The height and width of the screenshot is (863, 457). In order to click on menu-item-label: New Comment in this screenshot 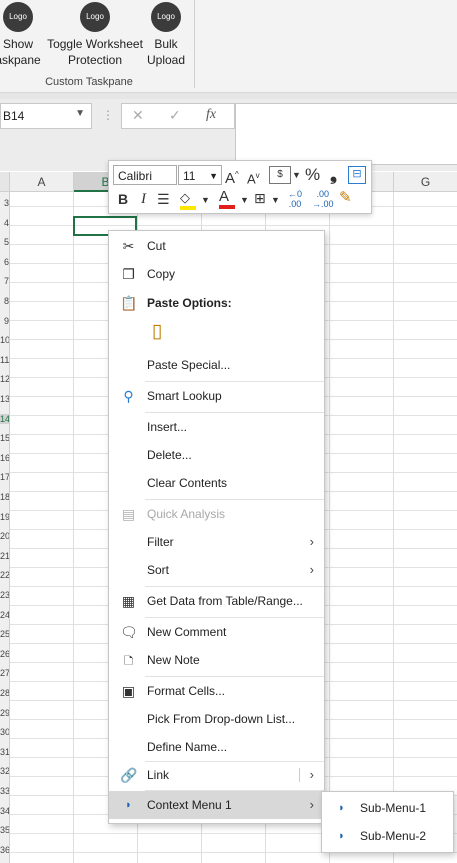, I will do `click(187, 632)`.